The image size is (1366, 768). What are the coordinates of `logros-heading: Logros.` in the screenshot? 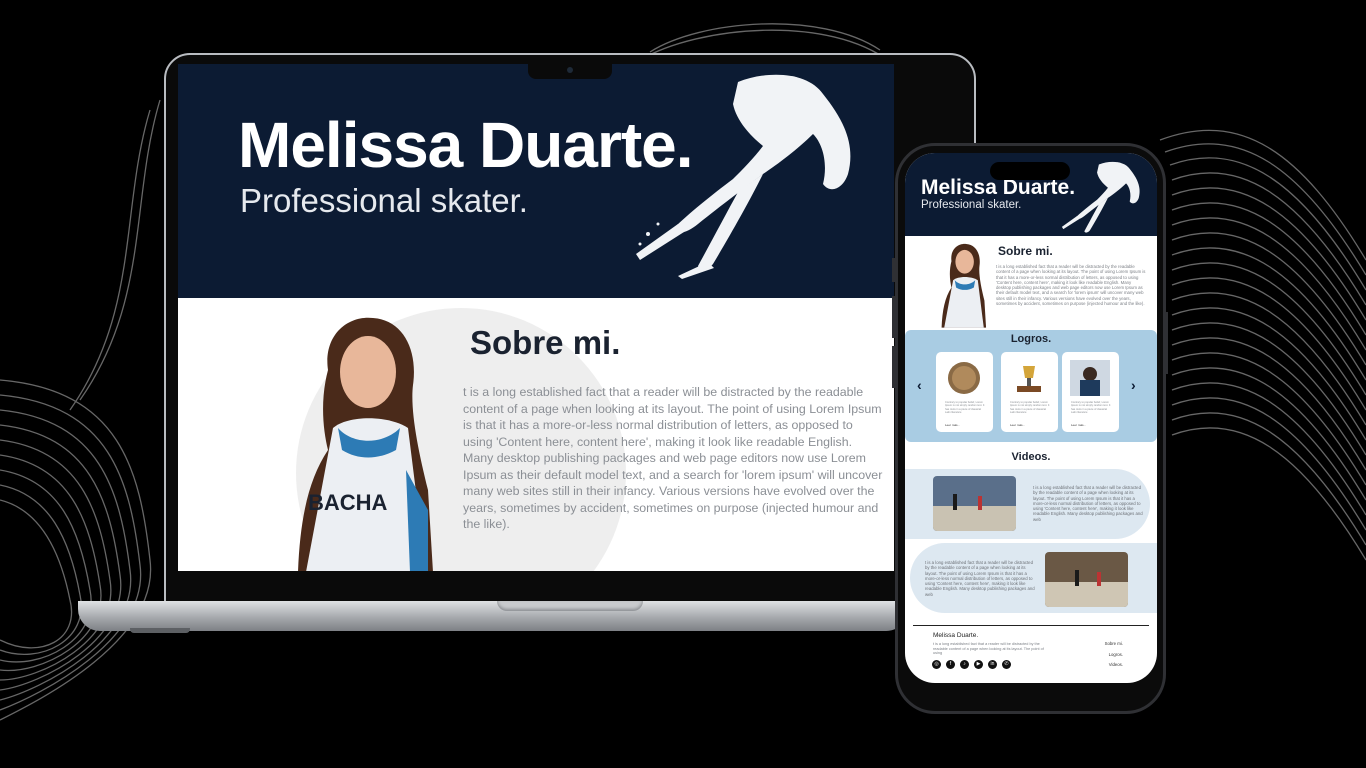 It's located at (1031, 339).